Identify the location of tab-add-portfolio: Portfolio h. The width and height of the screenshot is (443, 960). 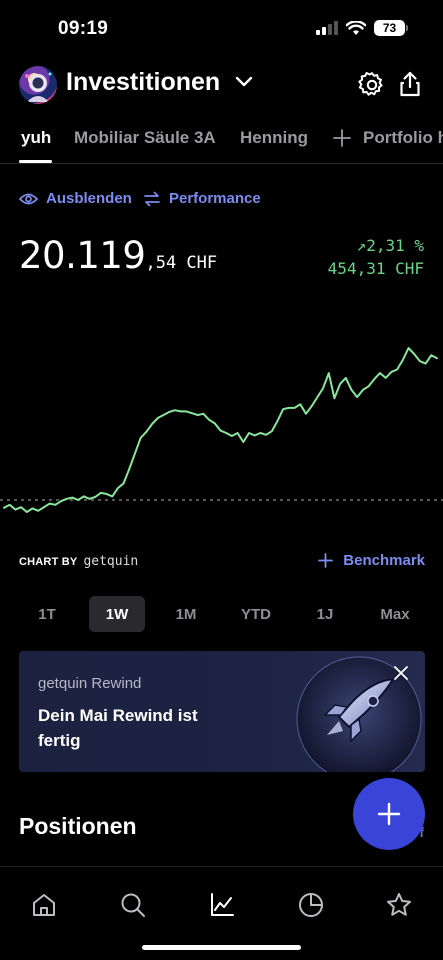
(403, 138).